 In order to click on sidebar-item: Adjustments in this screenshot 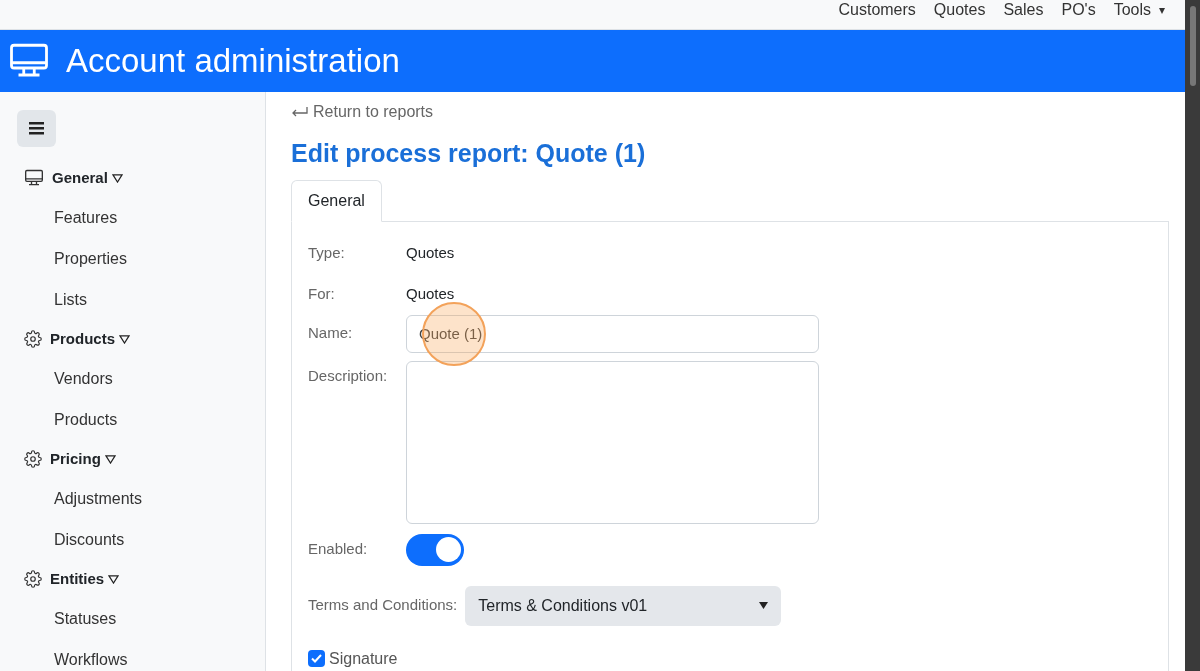, I will do `click(80, 498)`.